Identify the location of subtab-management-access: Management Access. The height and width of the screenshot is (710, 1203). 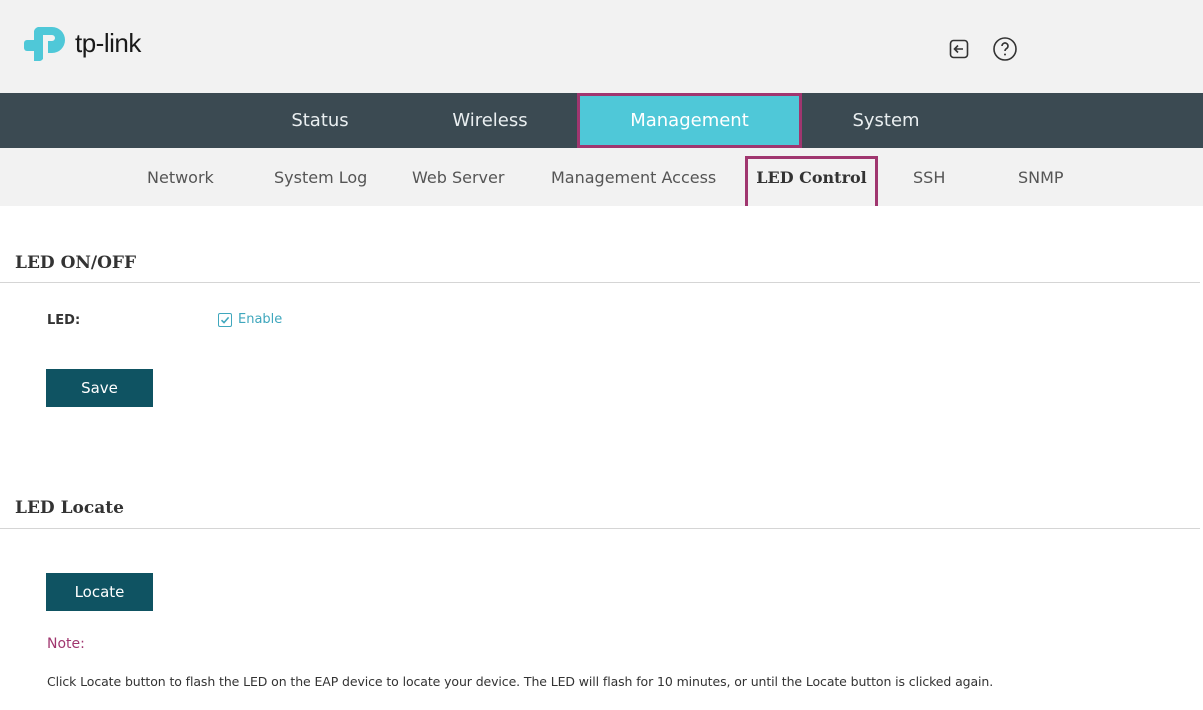
(633, 177).